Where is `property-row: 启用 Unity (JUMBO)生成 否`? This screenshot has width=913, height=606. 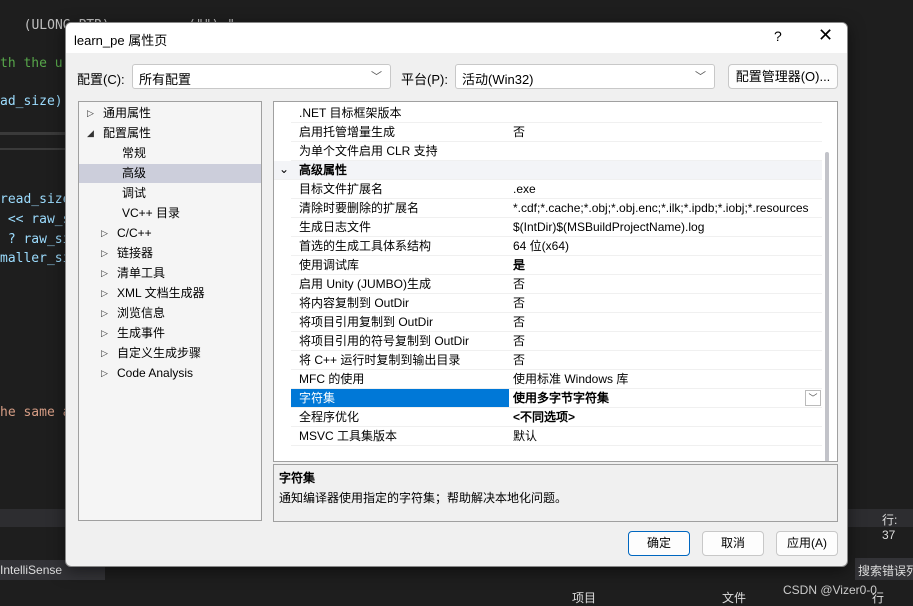 property-row: 启用 Unity (JUMBO)生成 否 is located at coordinates (556, 284).